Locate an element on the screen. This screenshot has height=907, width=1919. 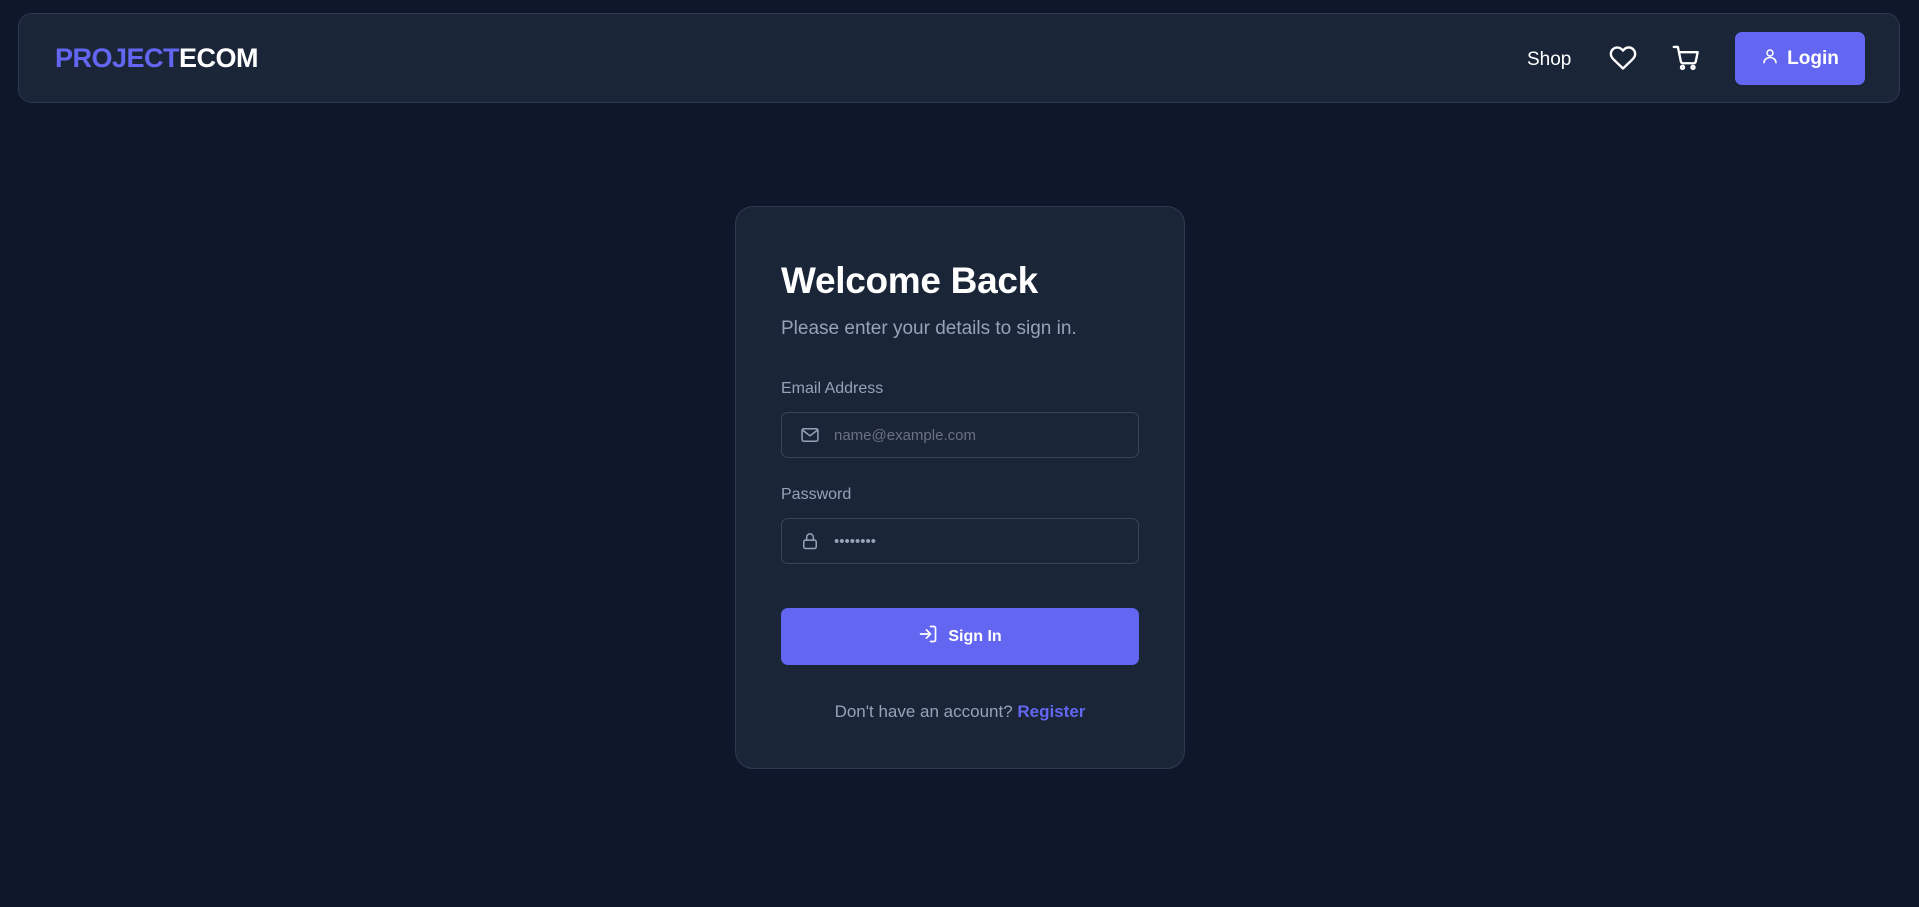
user-icon is located at coordinates (1770, 58).